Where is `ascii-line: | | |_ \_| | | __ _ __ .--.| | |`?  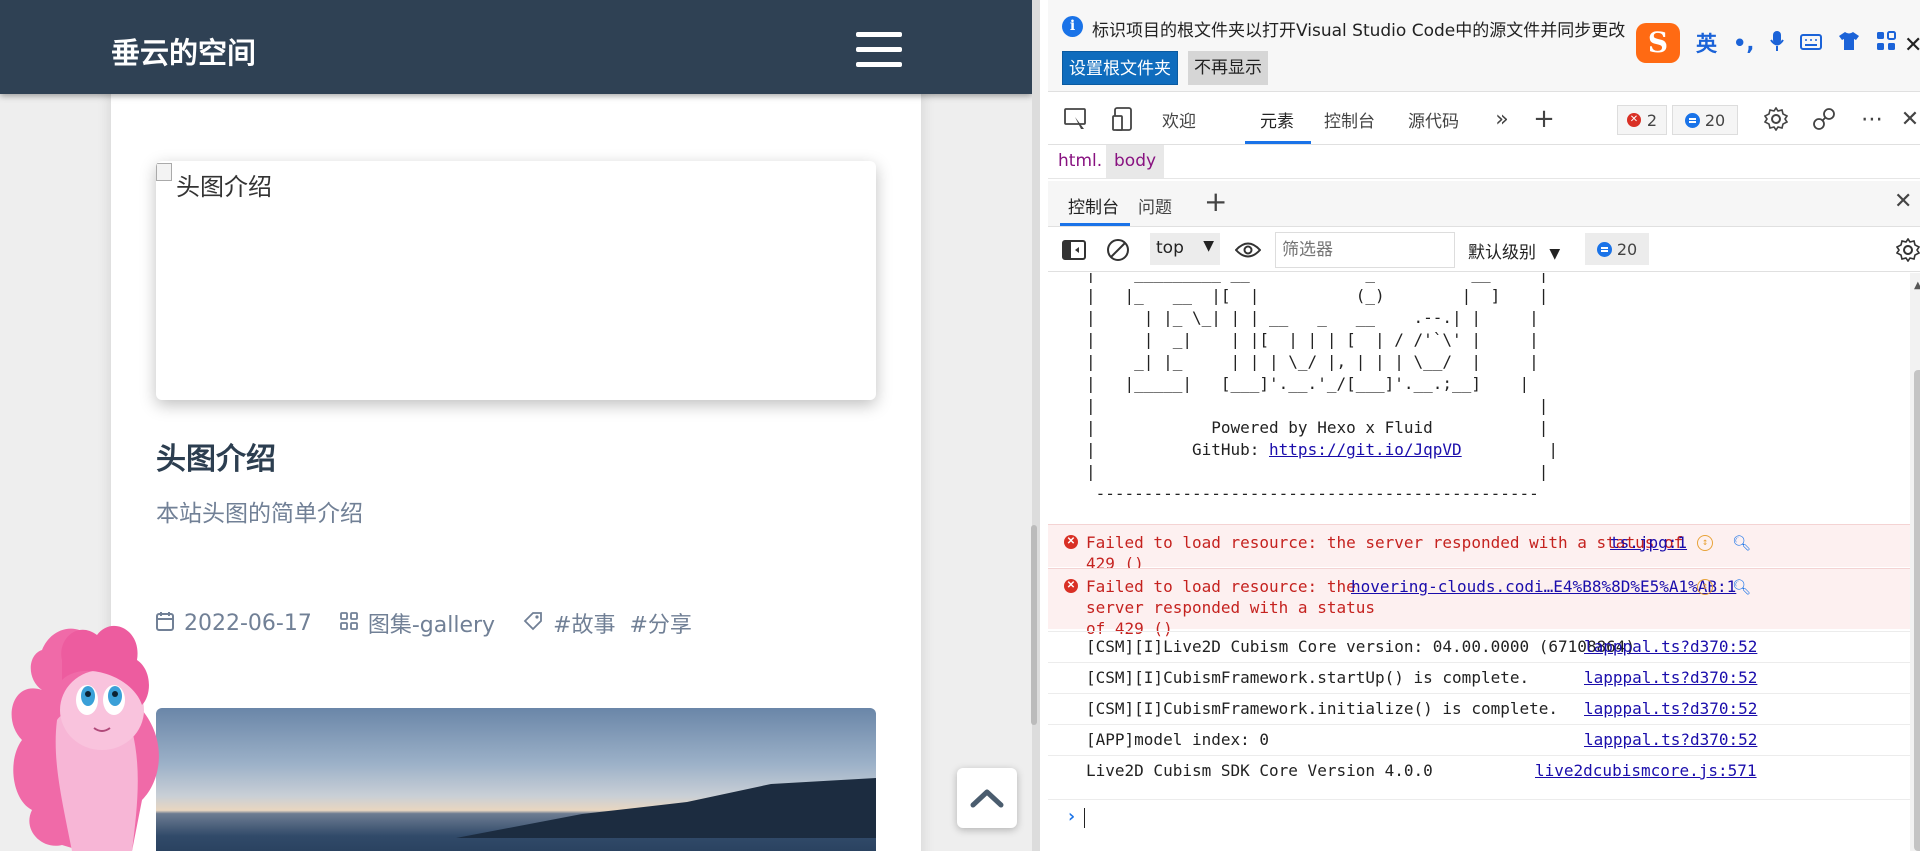 ascii-line: | | |_ \_| | | __ _ __ .--.| | | is located at coordinates (1312, 317).